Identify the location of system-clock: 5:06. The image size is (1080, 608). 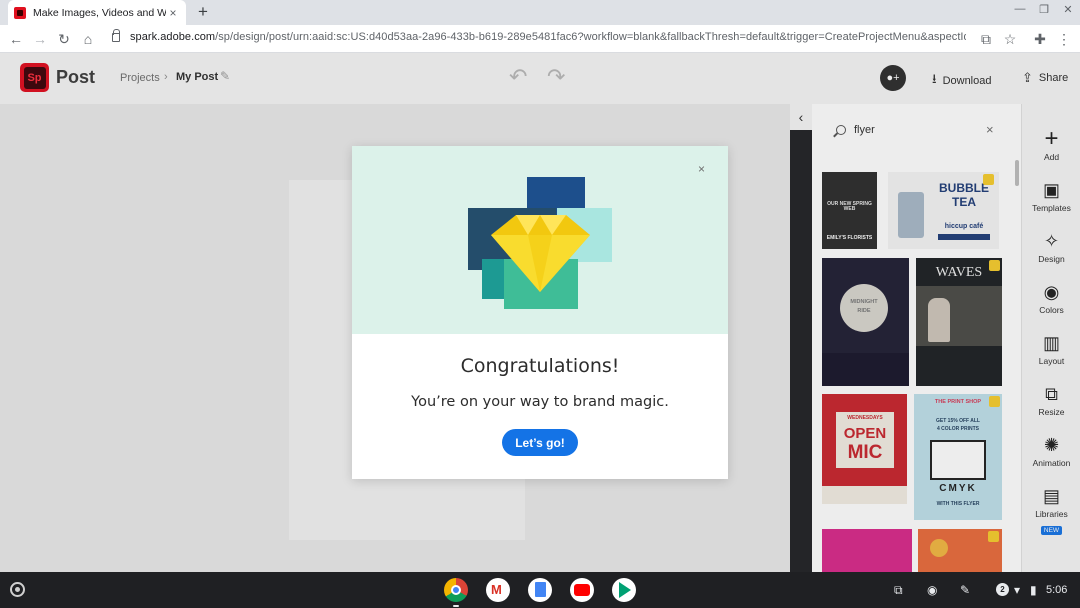
(1056, 590).